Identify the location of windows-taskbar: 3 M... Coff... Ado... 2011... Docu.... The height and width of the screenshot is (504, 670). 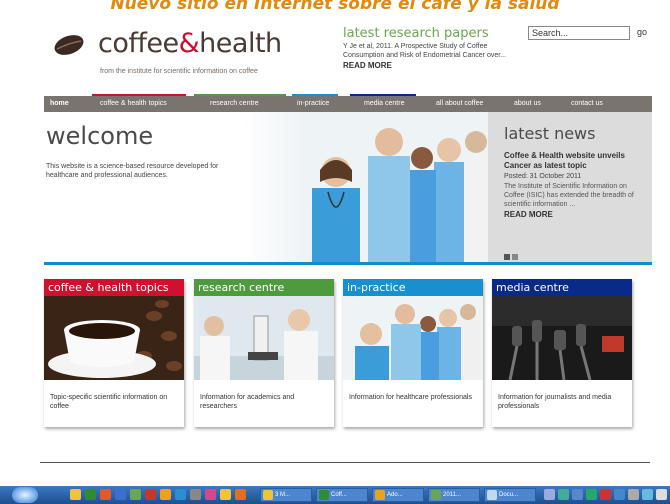
(335, 495).